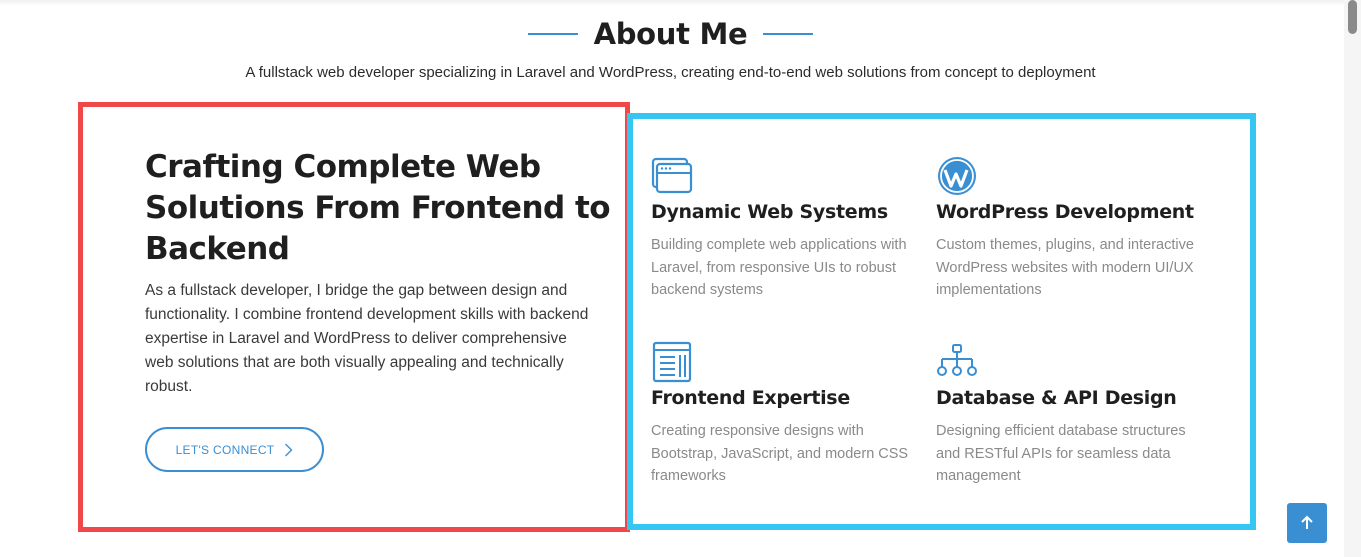 Image resolution: width=1361 pixels, height=557 pixels. Describe the element at coordinates (1056, 398) in the screenshot. I see `feature-title: Database & API Design` at that location.